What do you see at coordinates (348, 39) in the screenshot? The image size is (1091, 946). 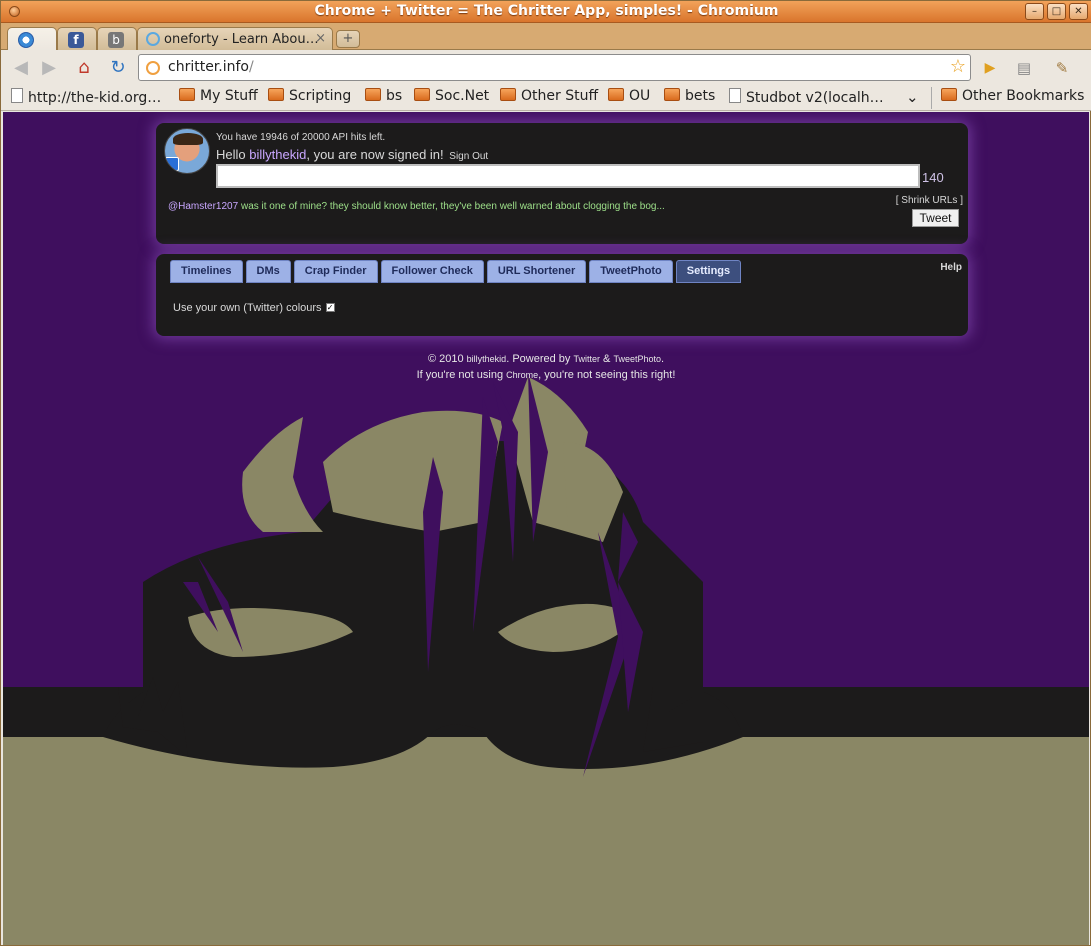 I see `new-tab-button: +` at bounding box center [348, 39].